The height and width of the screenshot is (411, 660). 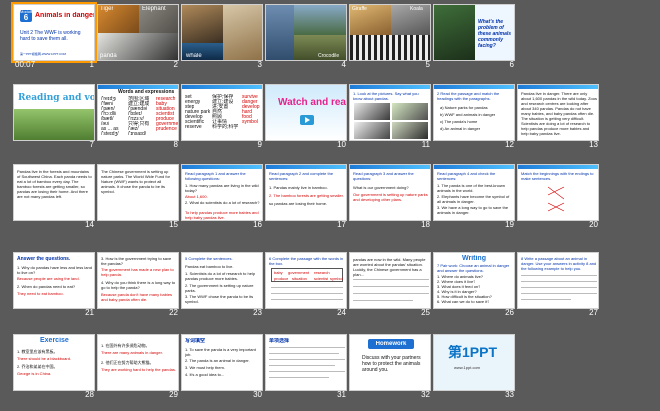 I want to click on word-item: prudence, so click(x=166, y=129).